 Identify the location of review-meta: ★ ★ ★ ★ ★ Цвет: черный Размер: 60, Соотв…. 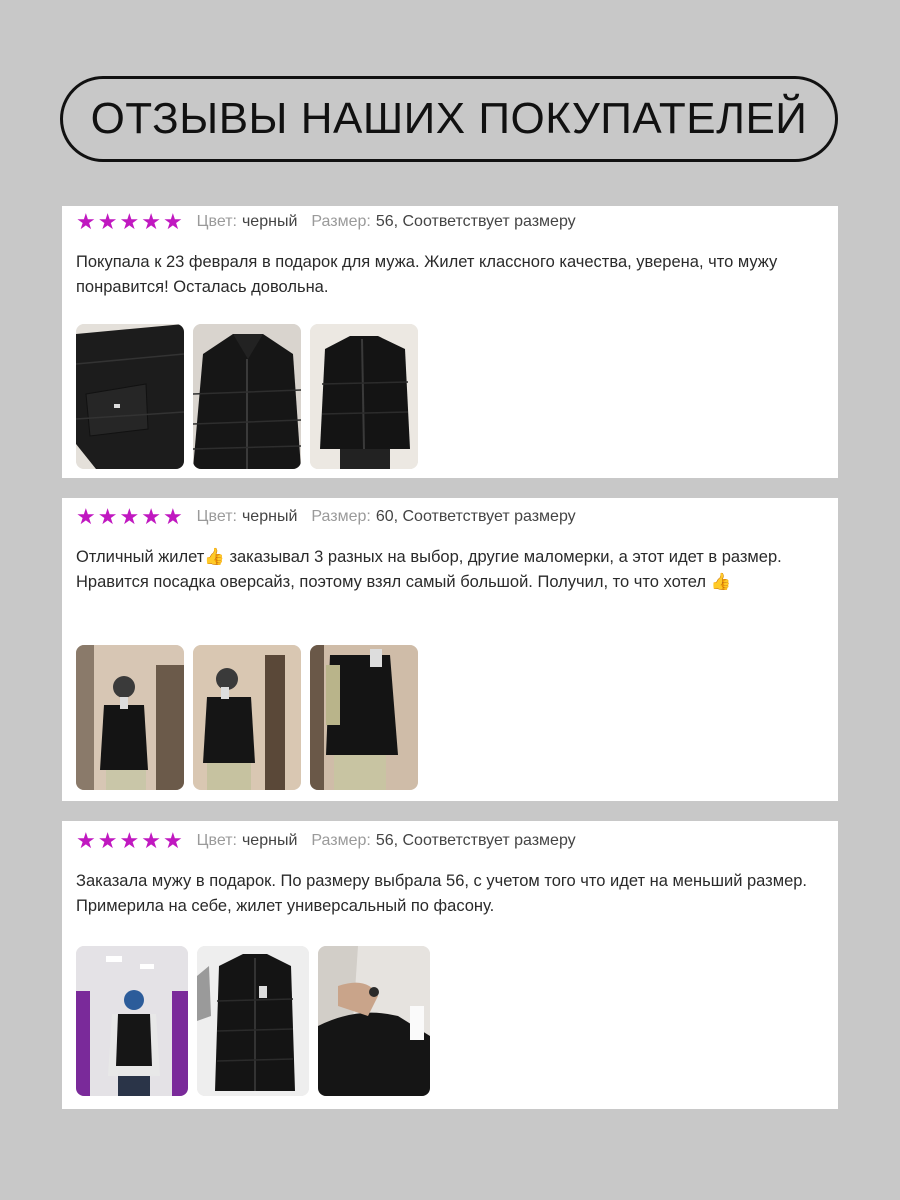
(450, 517).